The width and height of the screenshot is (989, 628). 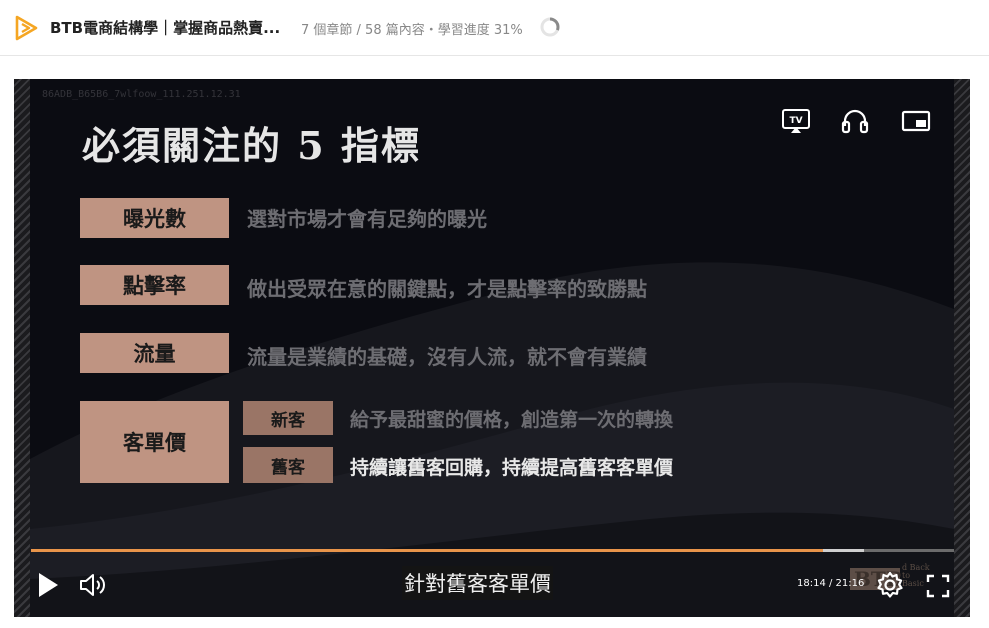 What do you see at coordinates (367, 219) in the screenshot?
I see `metric-desc-exposure: 選對市場才會有足夠的曝光` at bounding box center [367, 219].